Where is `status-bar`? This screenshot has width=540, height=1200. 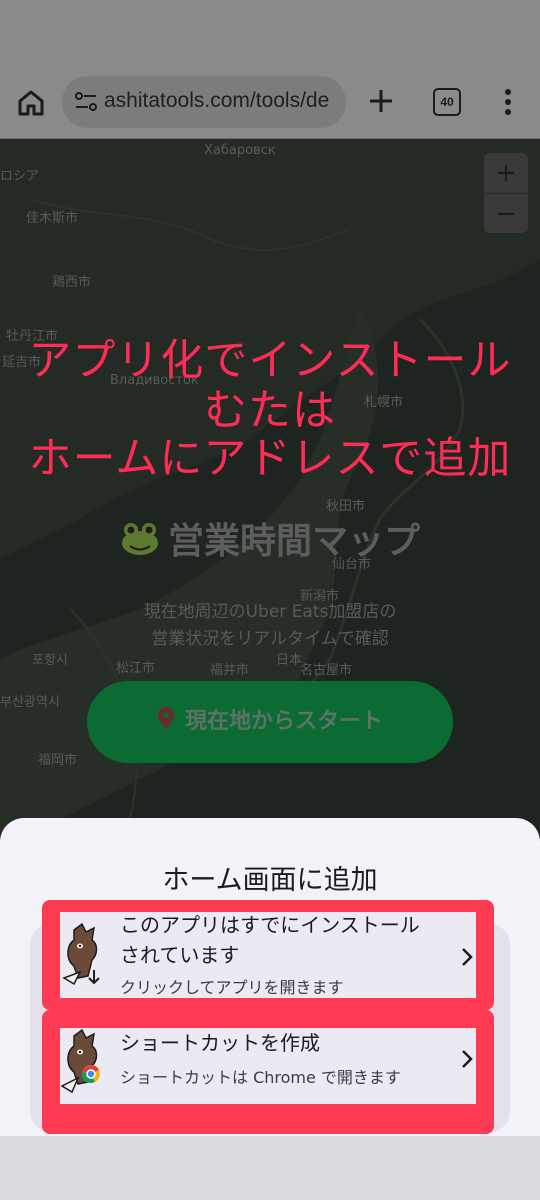
status-bar is located at coordinates (270, 33).